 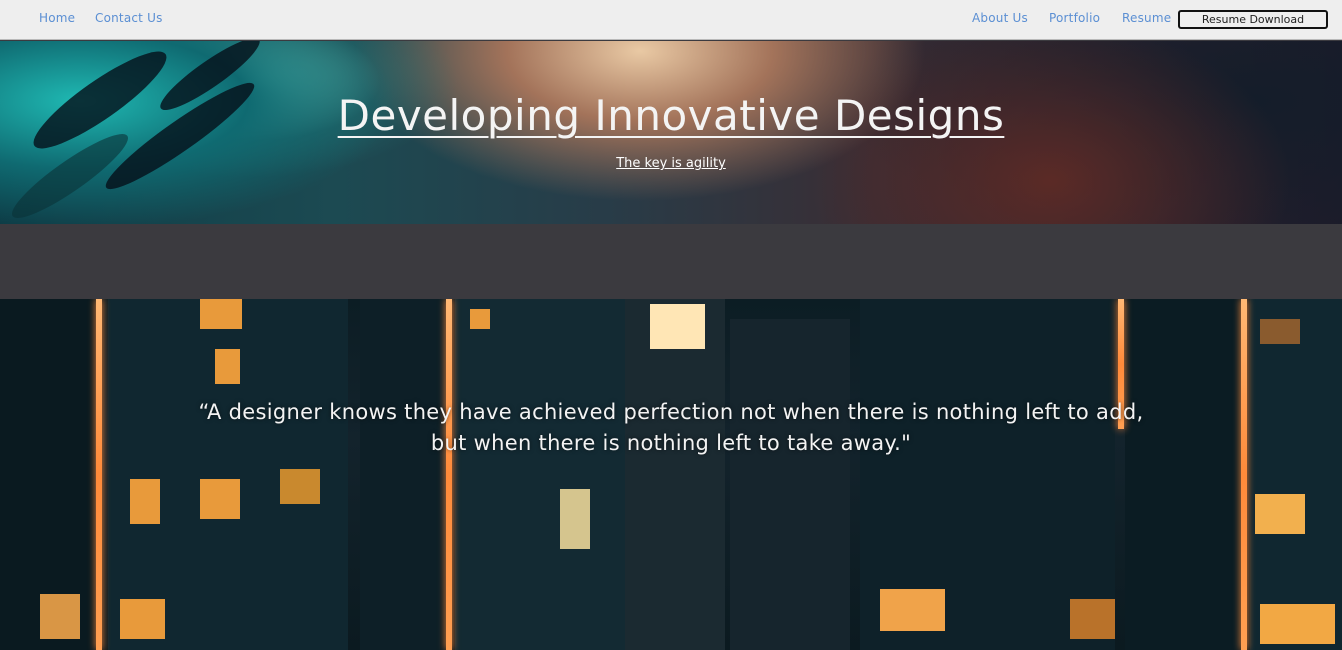 I want to click on section-divider-band, so click(x=671, y=261).